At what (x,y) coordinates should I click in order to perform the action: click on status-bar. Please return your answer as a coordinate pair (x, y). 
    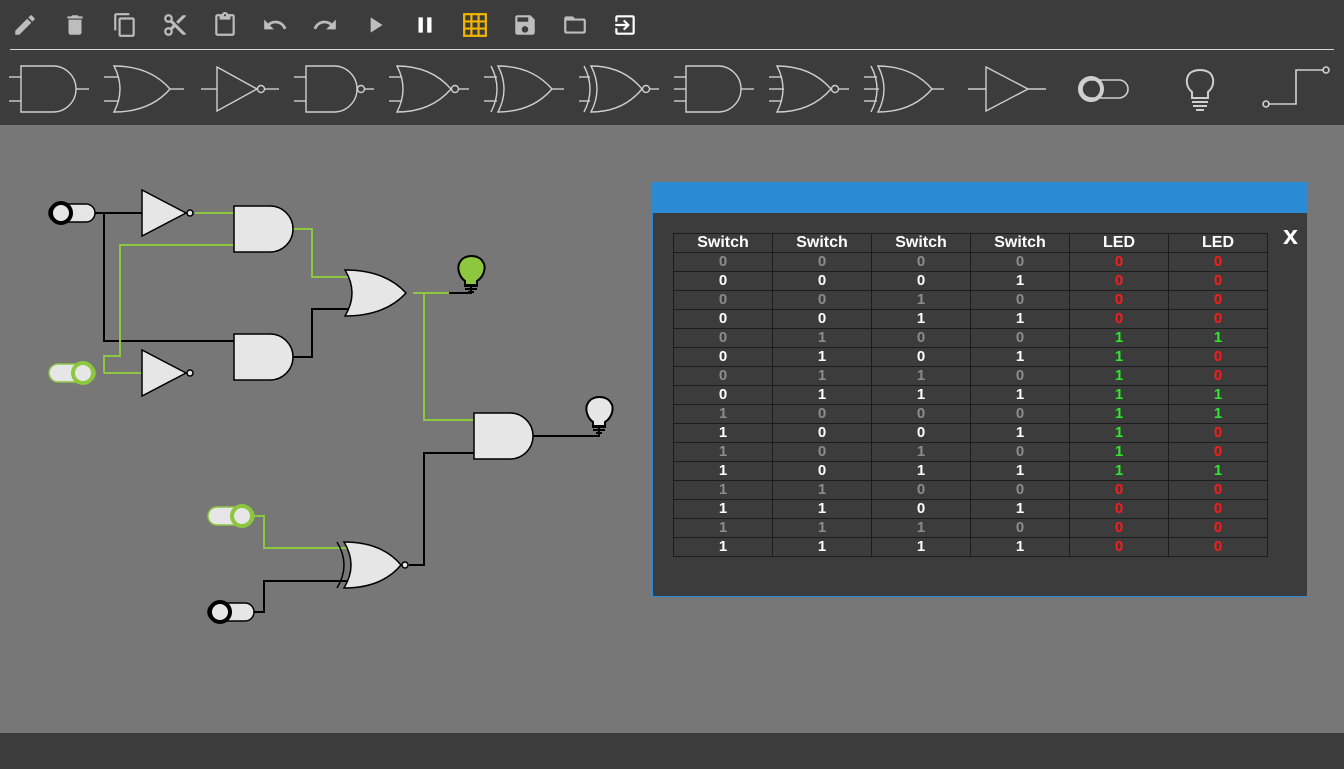
    Looking at the image, I should click on (672, 751).